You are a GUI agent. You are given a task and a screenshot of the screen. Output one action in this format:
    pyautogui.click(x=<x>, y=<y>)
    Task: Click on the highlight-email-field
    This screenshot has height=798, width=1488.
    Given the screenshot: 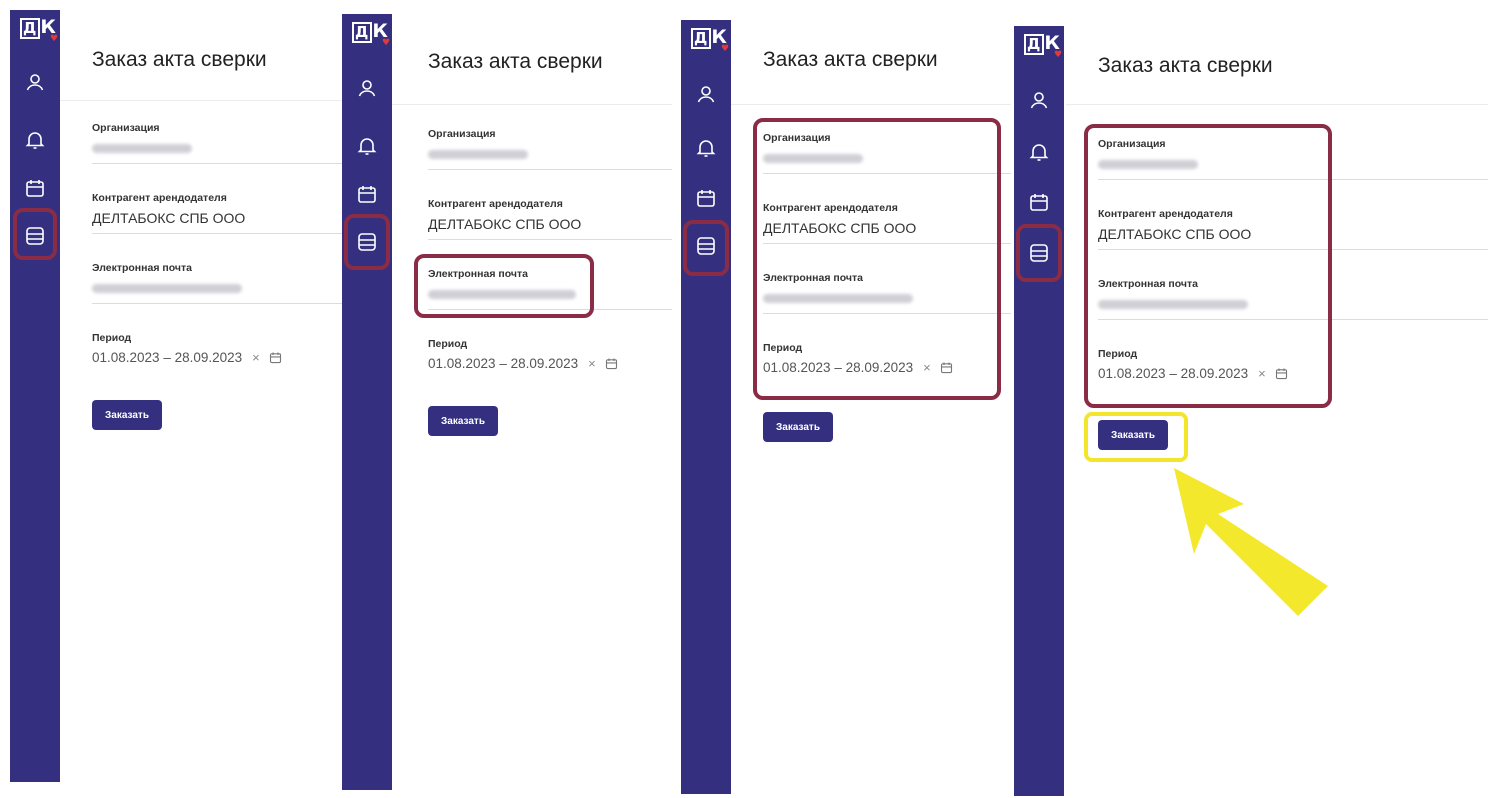 What is the action you would take?
    pyautogui.click(x=504, y=286)
    